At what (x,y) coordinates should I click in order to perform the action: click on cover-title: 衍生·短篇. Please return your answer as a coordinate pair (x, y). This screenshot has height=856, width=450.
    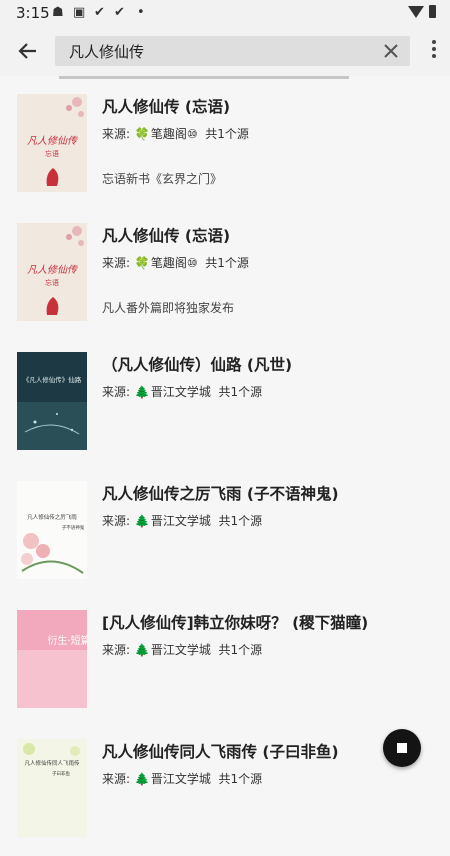
    Looking at the image, I should click on (67, 640).